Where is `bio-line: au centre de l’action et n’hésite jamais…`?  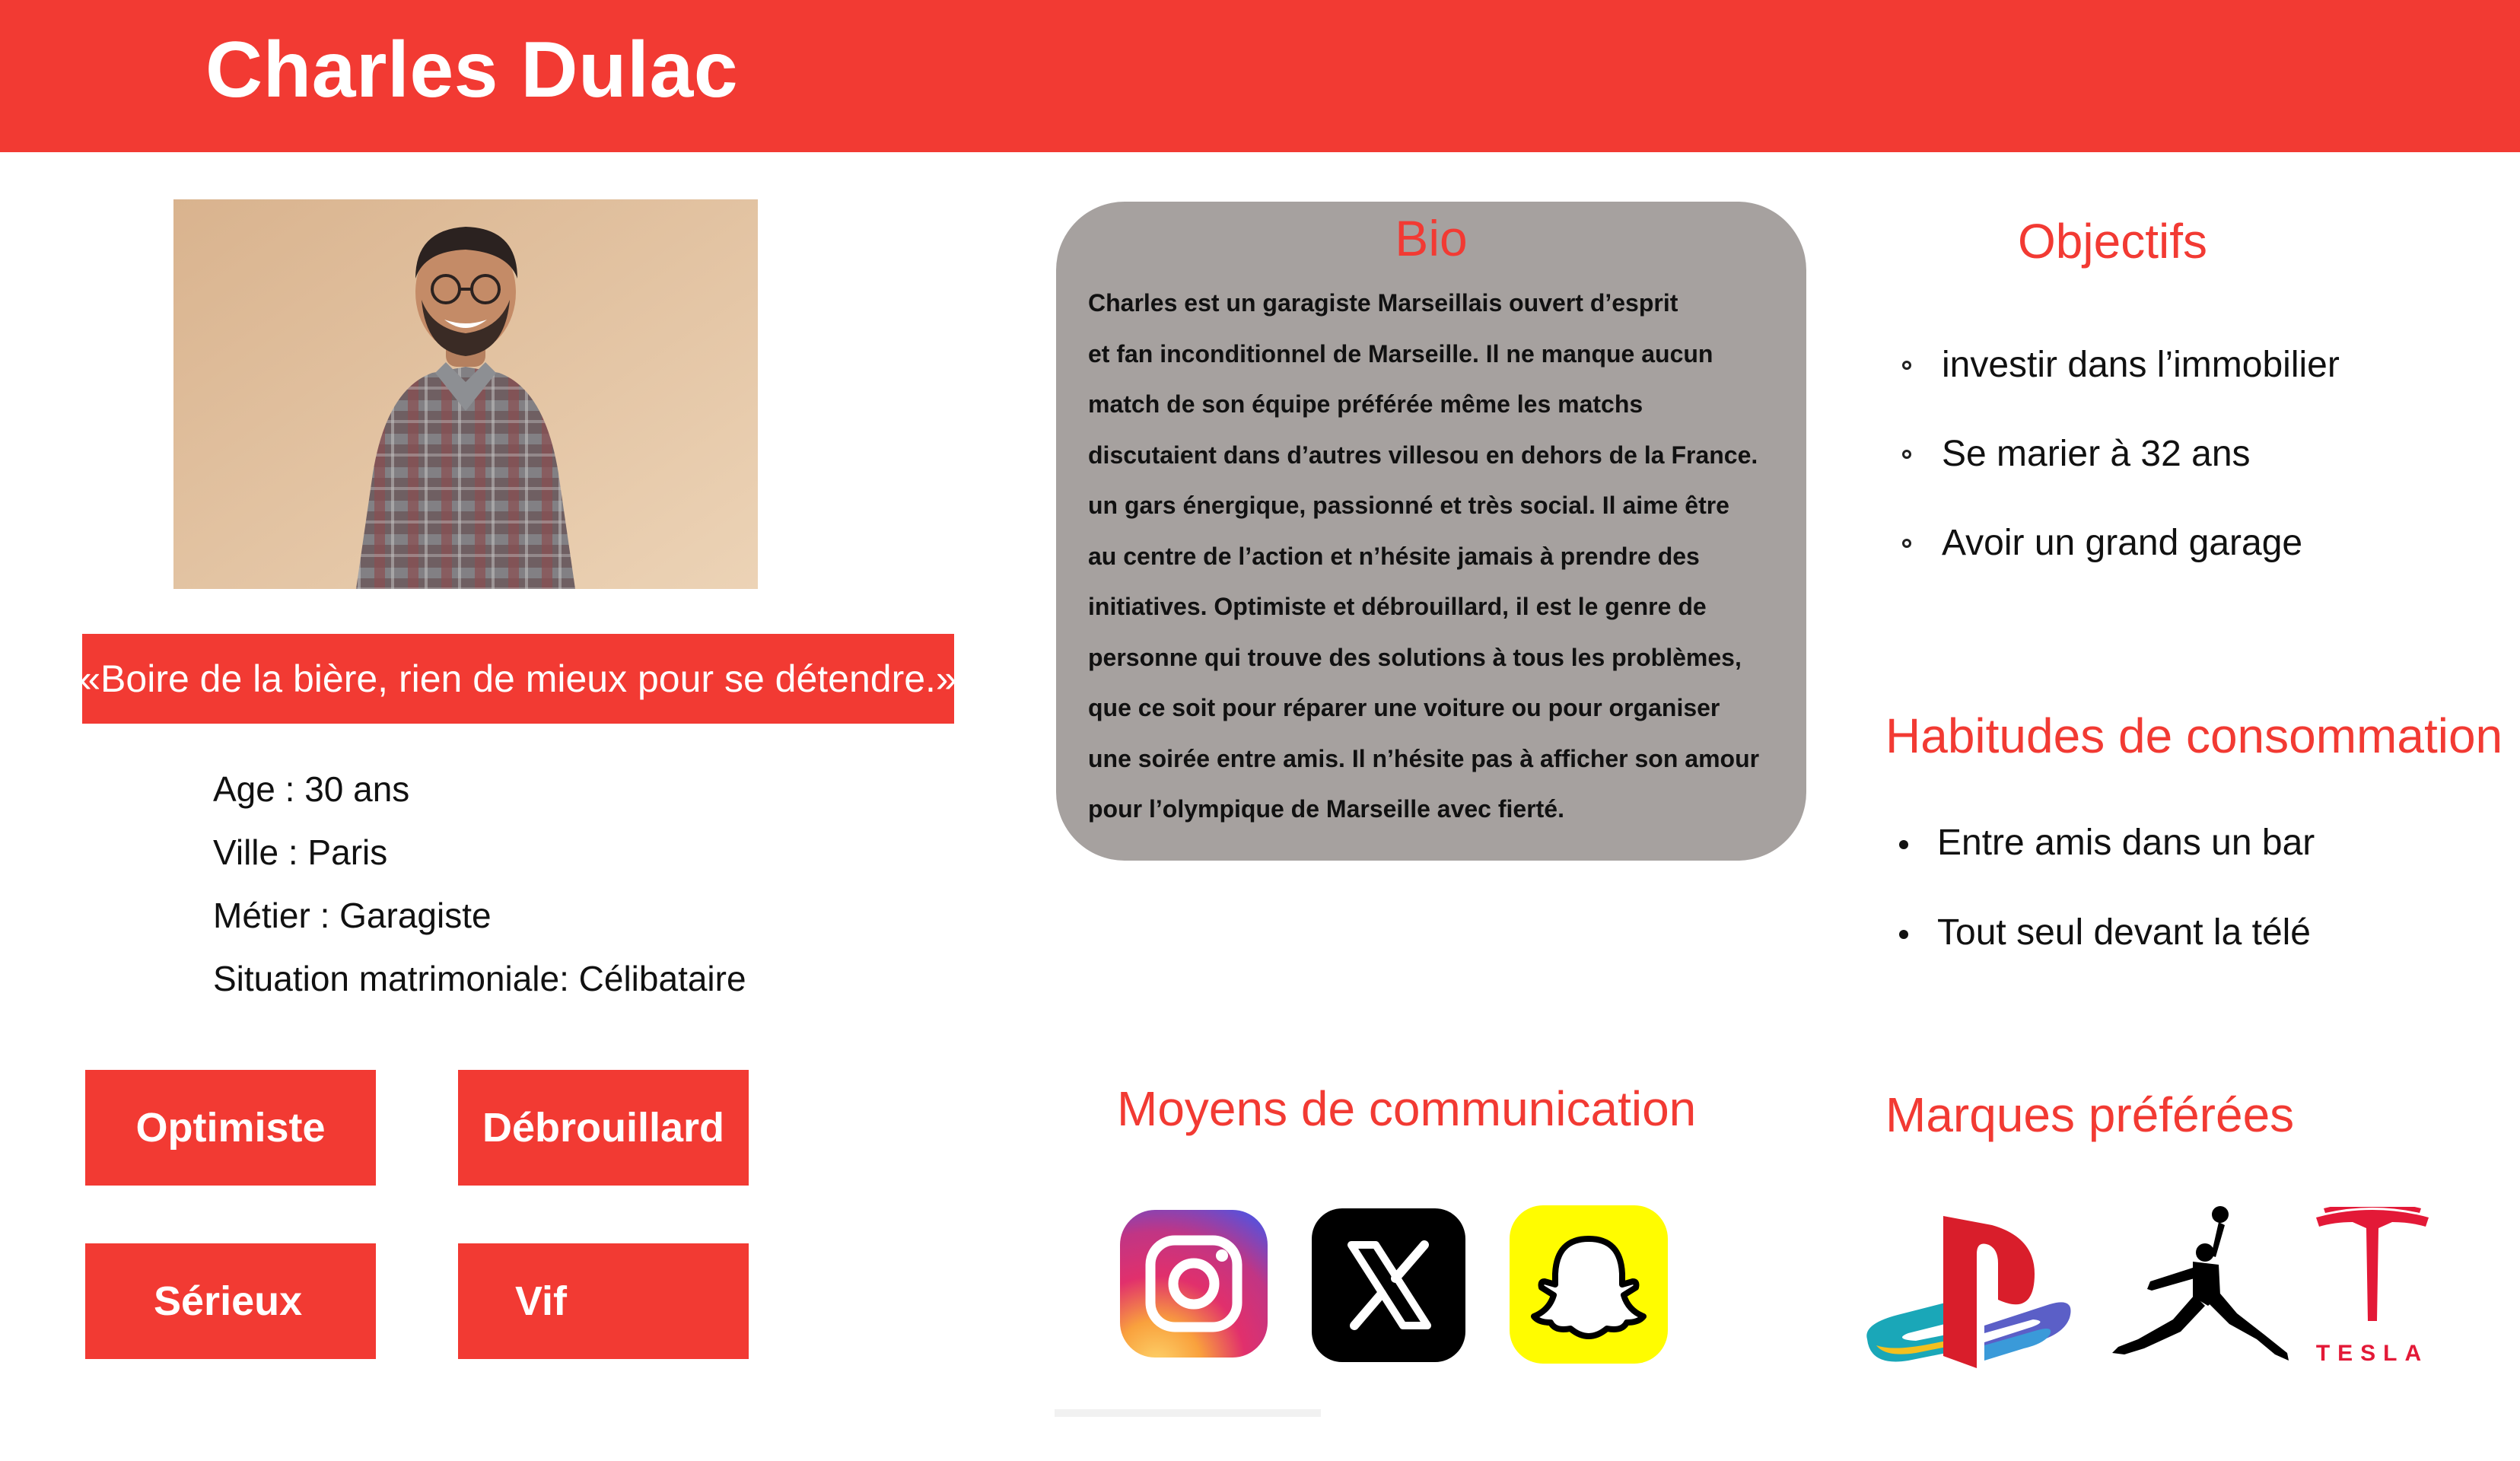 bio-line: au centre de l’action et n’hésite jamais… is located at coordinates (1394, 556).